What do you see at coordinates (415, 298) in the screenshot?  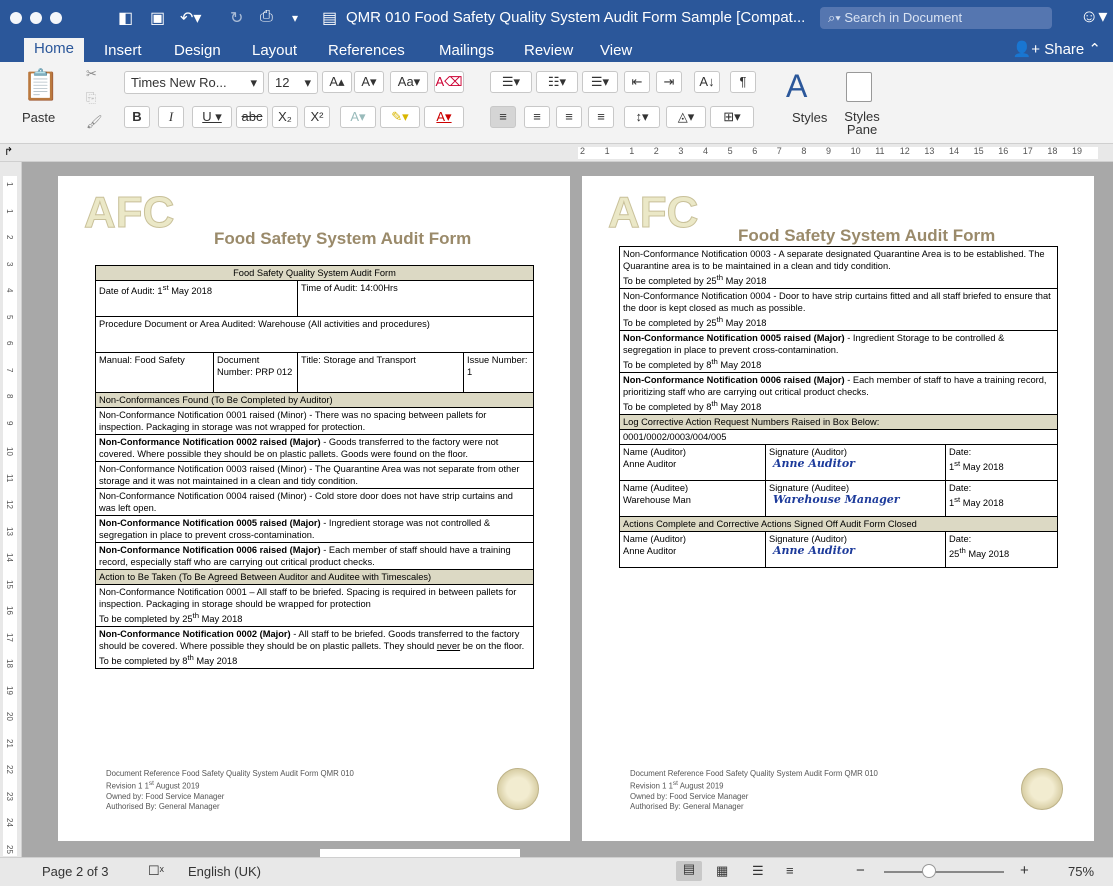 I see `time-of-audit: Time of Audit: 14:00Hrs` at bounding box center [415, 298].